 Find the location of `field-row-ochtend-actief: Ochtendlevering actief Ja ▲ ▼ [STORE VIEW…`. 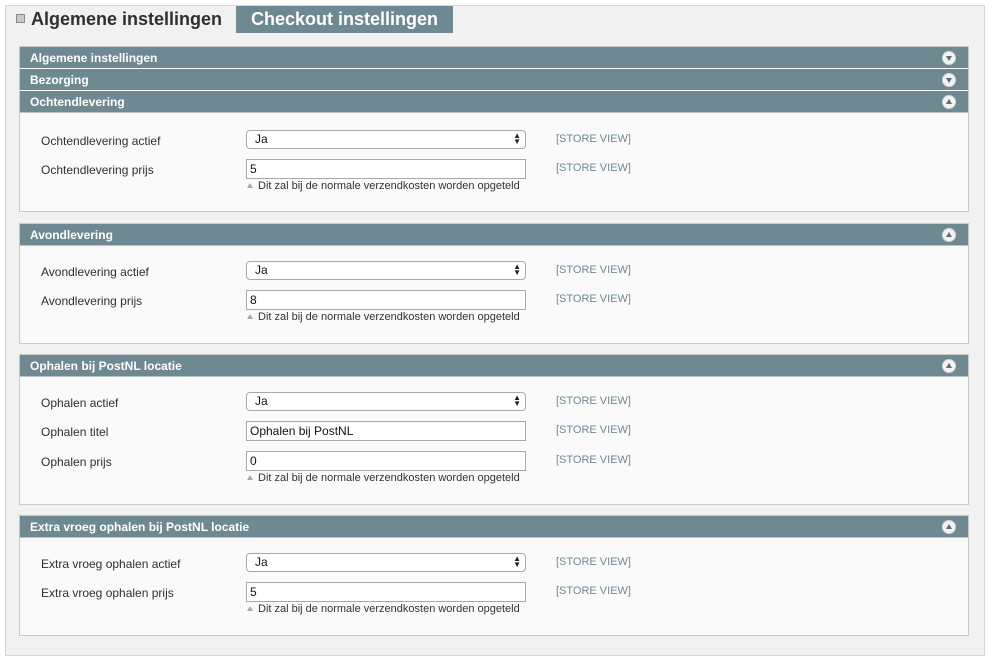

field-row-ochtend-actief: Ochtendlevering actief Ja ▲ ▼ [STORE VIEW… is located at coordinates (494, 141).